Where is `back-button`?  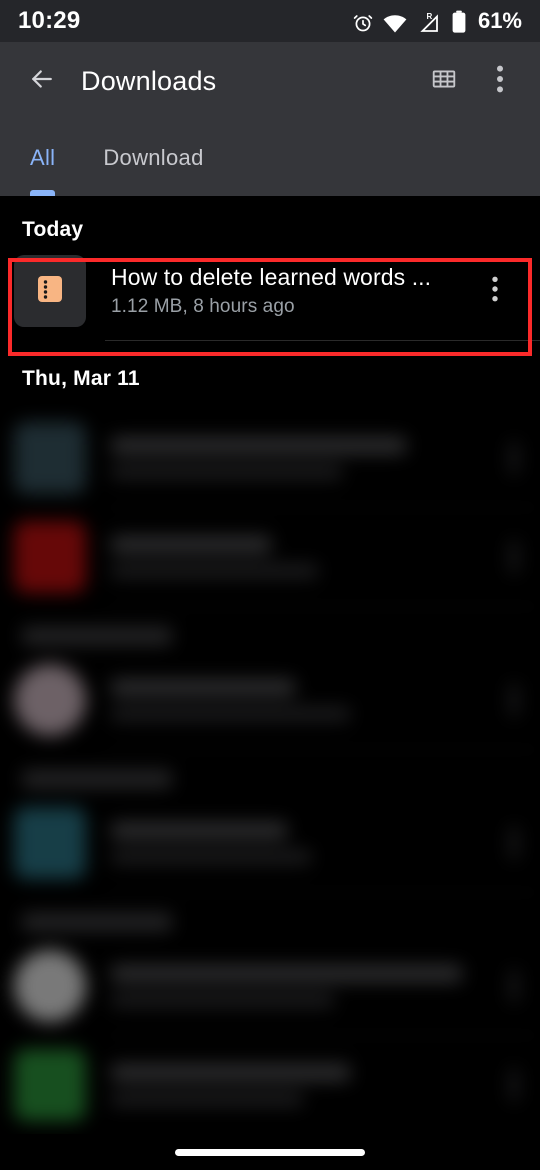
back-button is located at coordinates (42, 81).